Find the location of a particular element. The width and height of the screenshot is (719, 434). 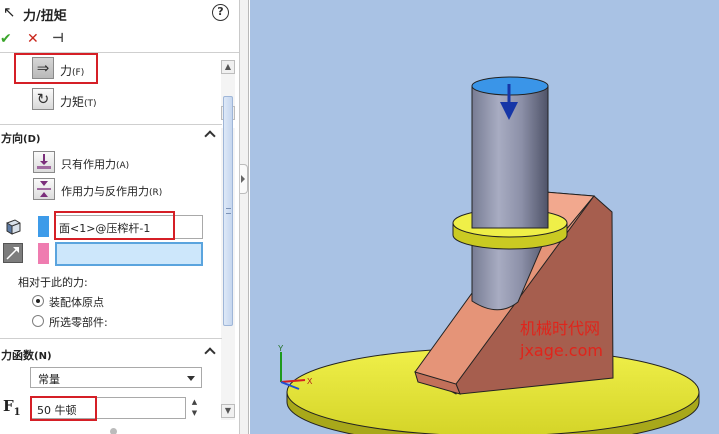

panel-title: 力/扭矩 is located at coordinates (45, 16).